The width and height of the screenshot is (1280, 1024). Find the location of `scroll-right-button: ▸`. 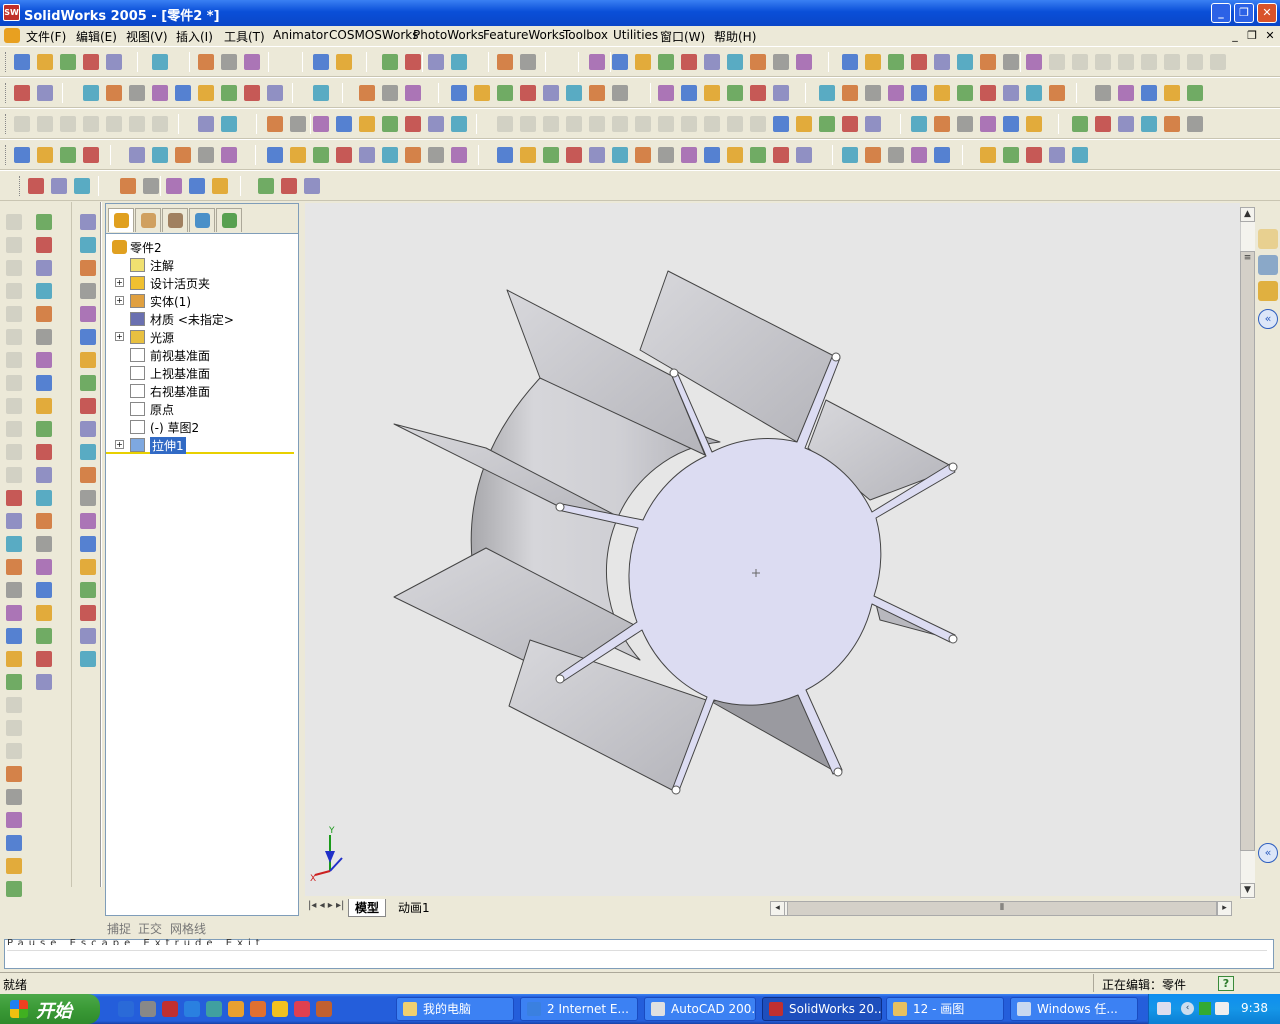

scroll-right-button: ▸ is located at coordinates (1224, 908).